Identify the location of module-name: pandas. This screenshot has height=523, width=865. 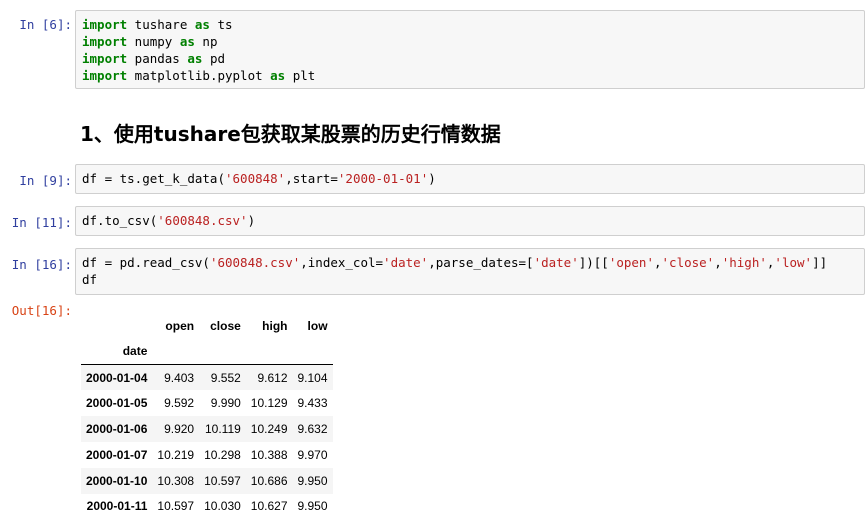
(157, 58).